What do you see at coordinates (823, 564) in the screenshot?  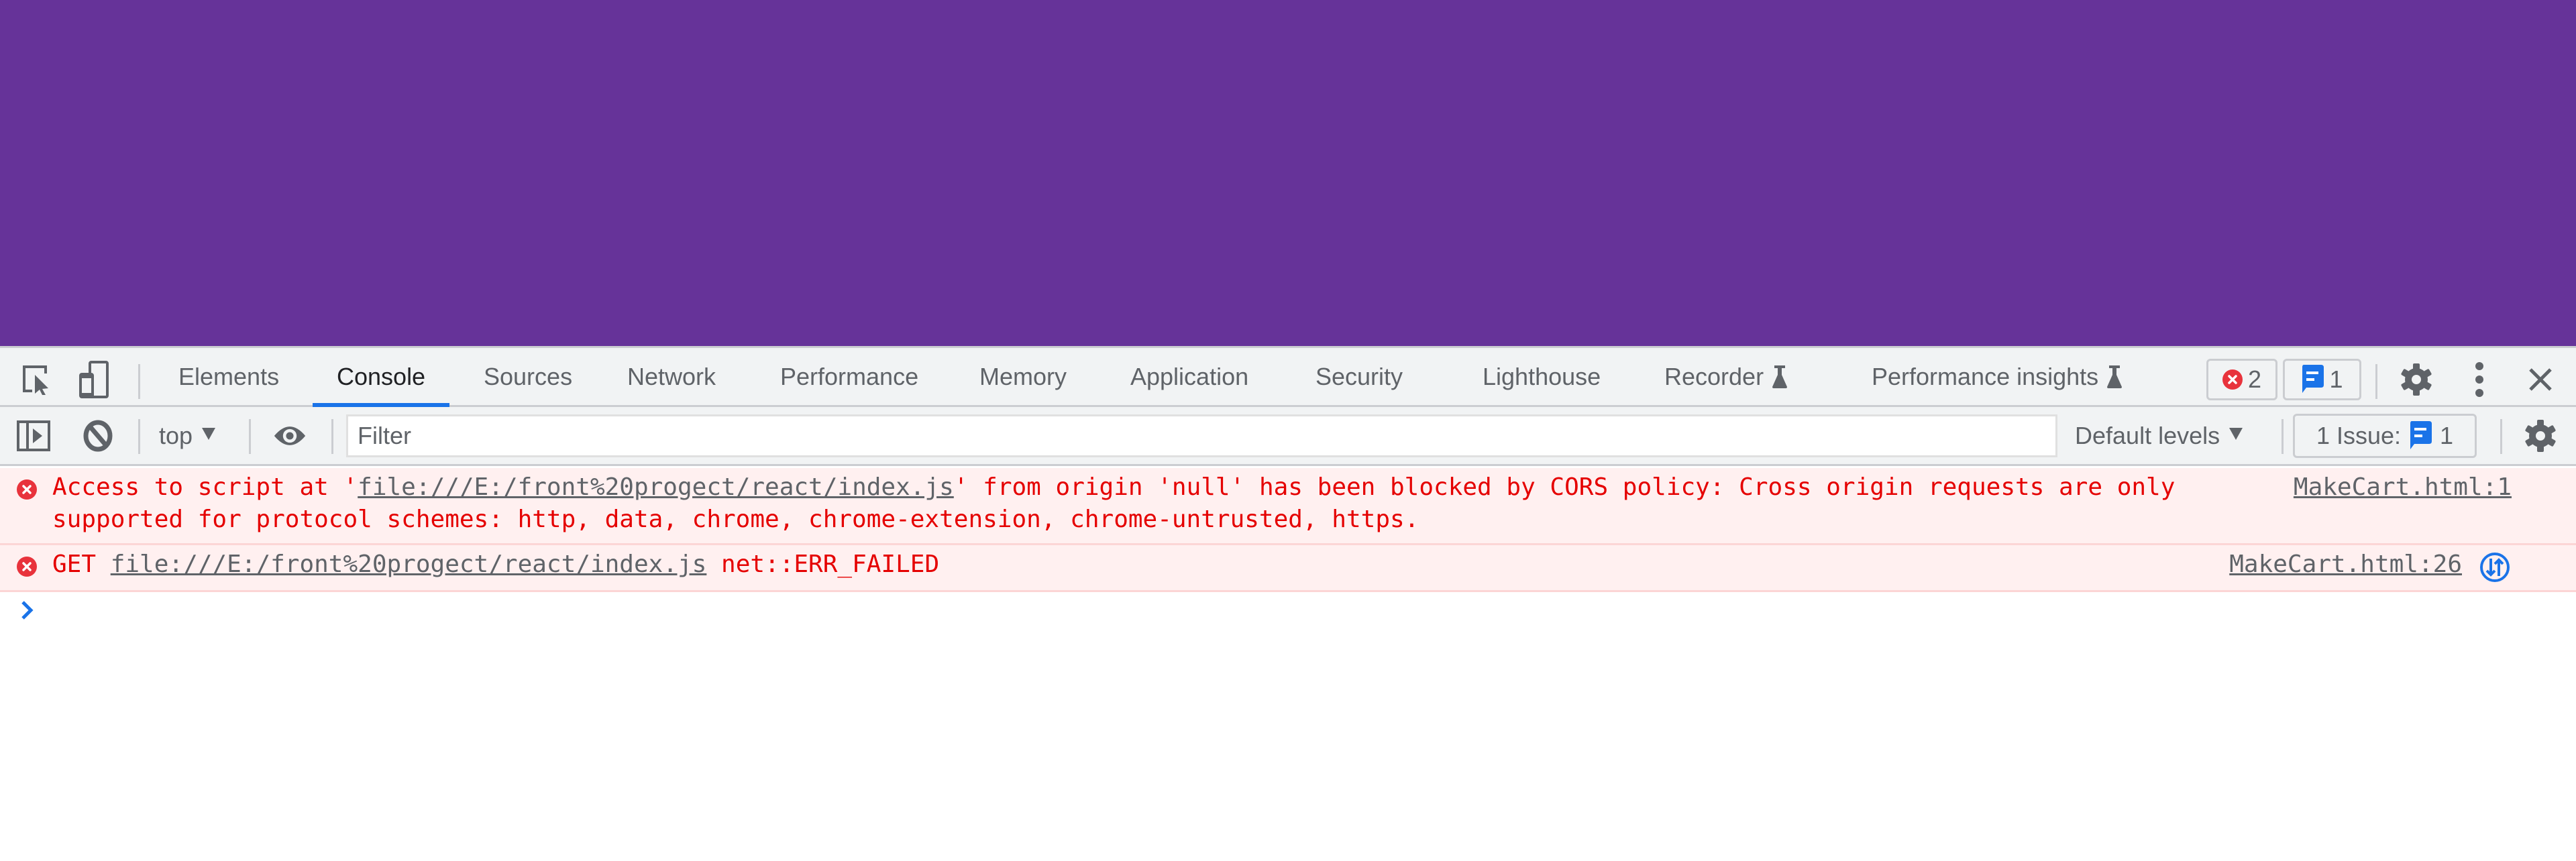 I see `message-suffix: net::ERR_FAILED` at bounding box center [823, 564].